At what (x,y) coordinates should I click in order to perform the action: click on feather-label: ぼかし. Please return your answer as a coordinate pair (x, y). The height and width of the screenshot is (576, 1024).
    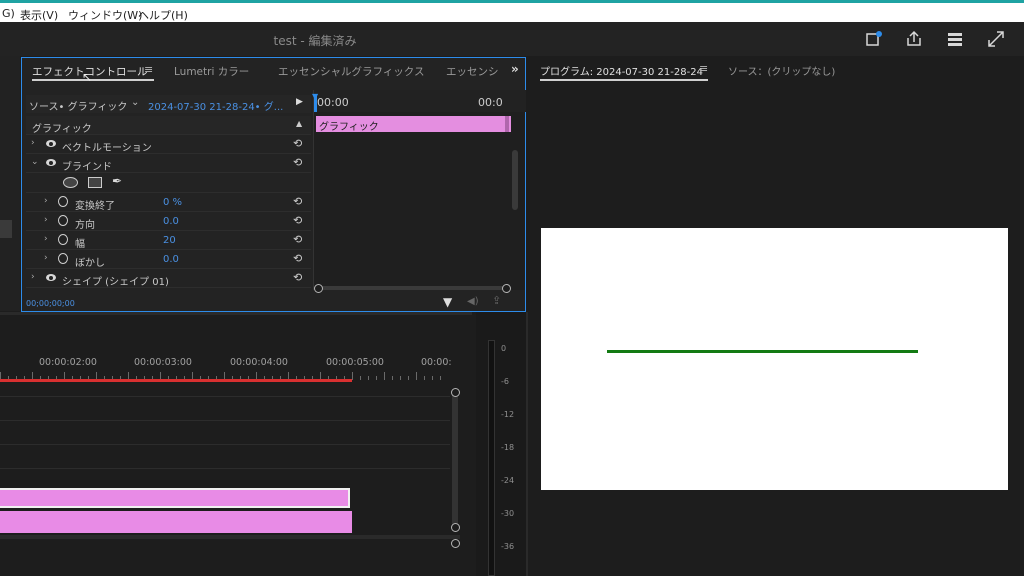
    Looking at the image, I should click on (90, 263).